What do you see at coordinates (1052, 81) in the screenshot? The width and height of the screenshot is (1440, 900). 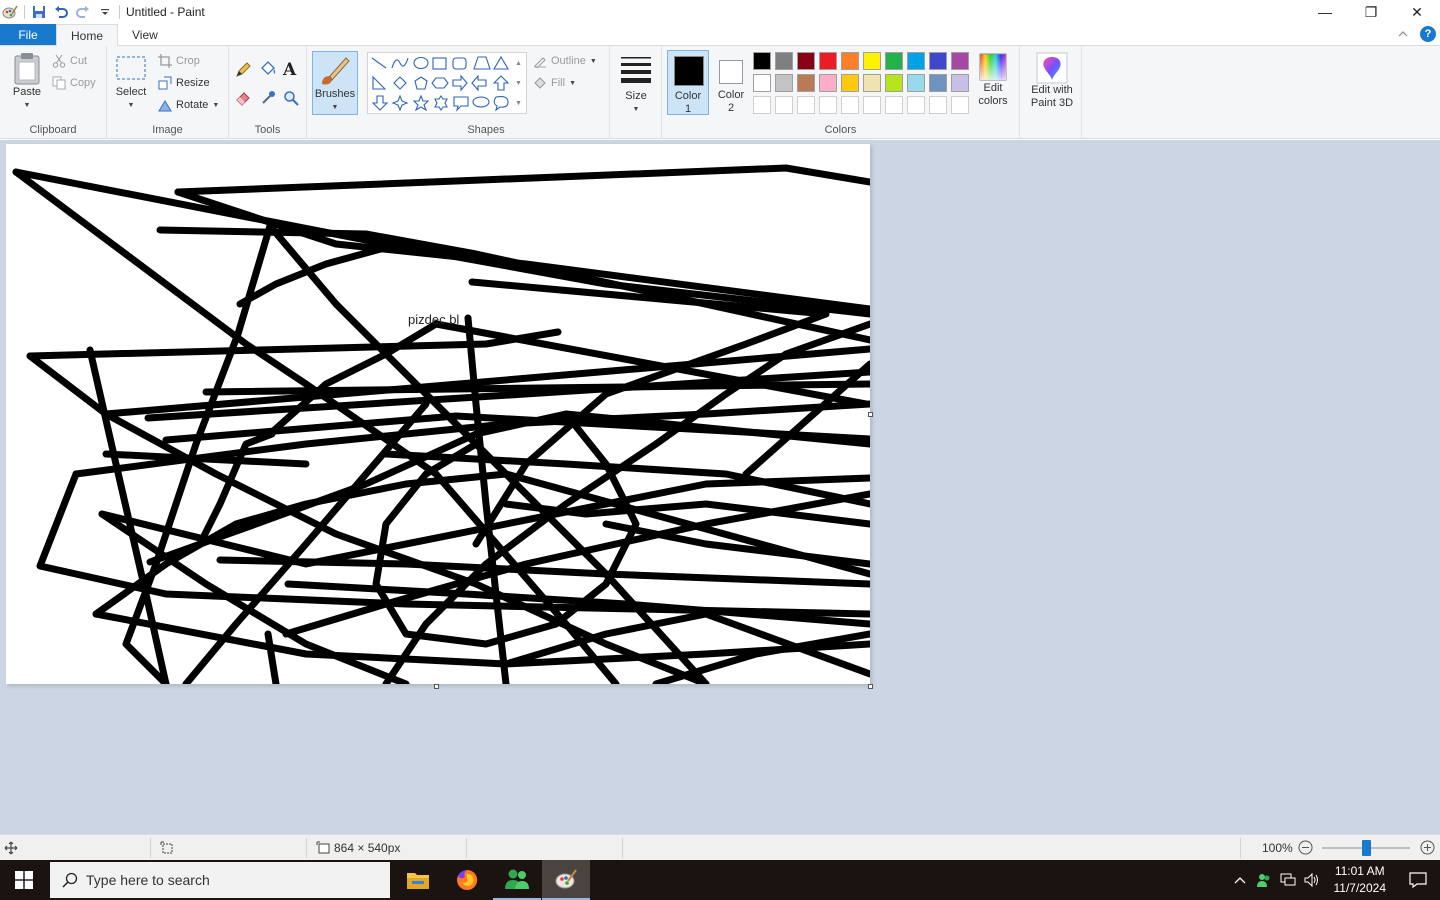 I see `edit-with-paint3d-button: Edit with Paint 3D` at bounding box center [1052, 81].